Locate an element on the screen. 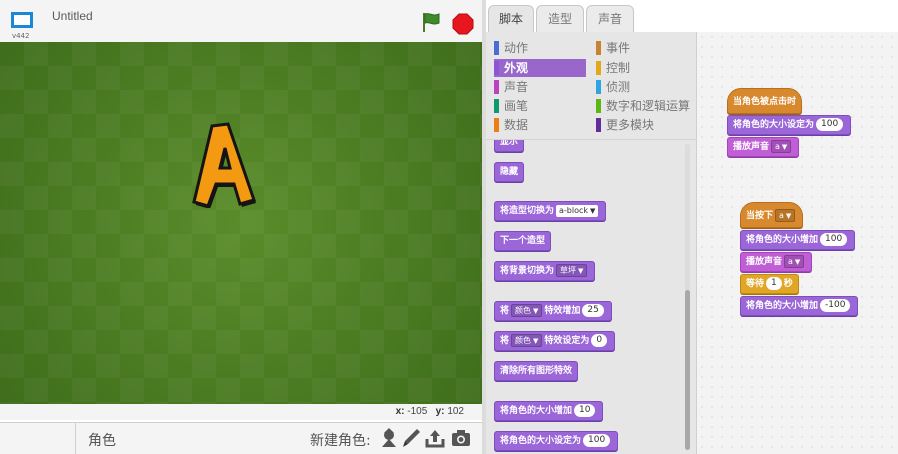  camera-icon is located at coordinates (461, 438).